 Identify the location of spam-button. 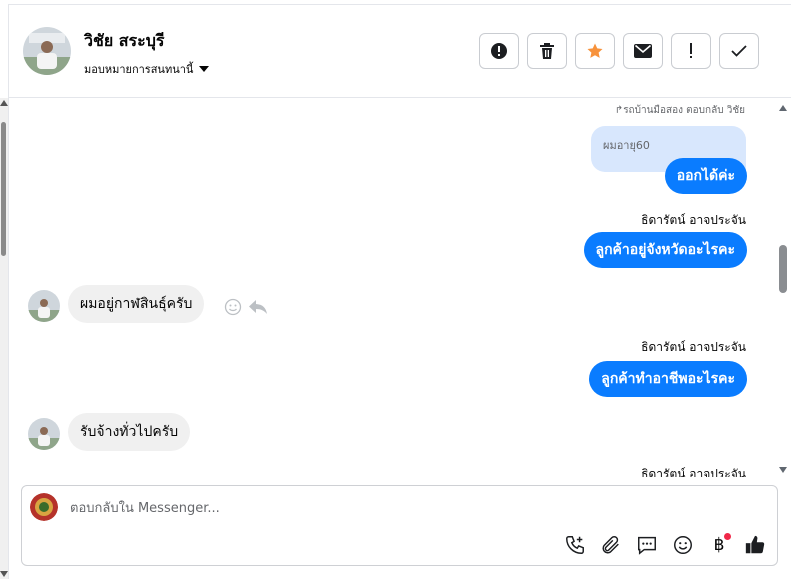
(499, 51).